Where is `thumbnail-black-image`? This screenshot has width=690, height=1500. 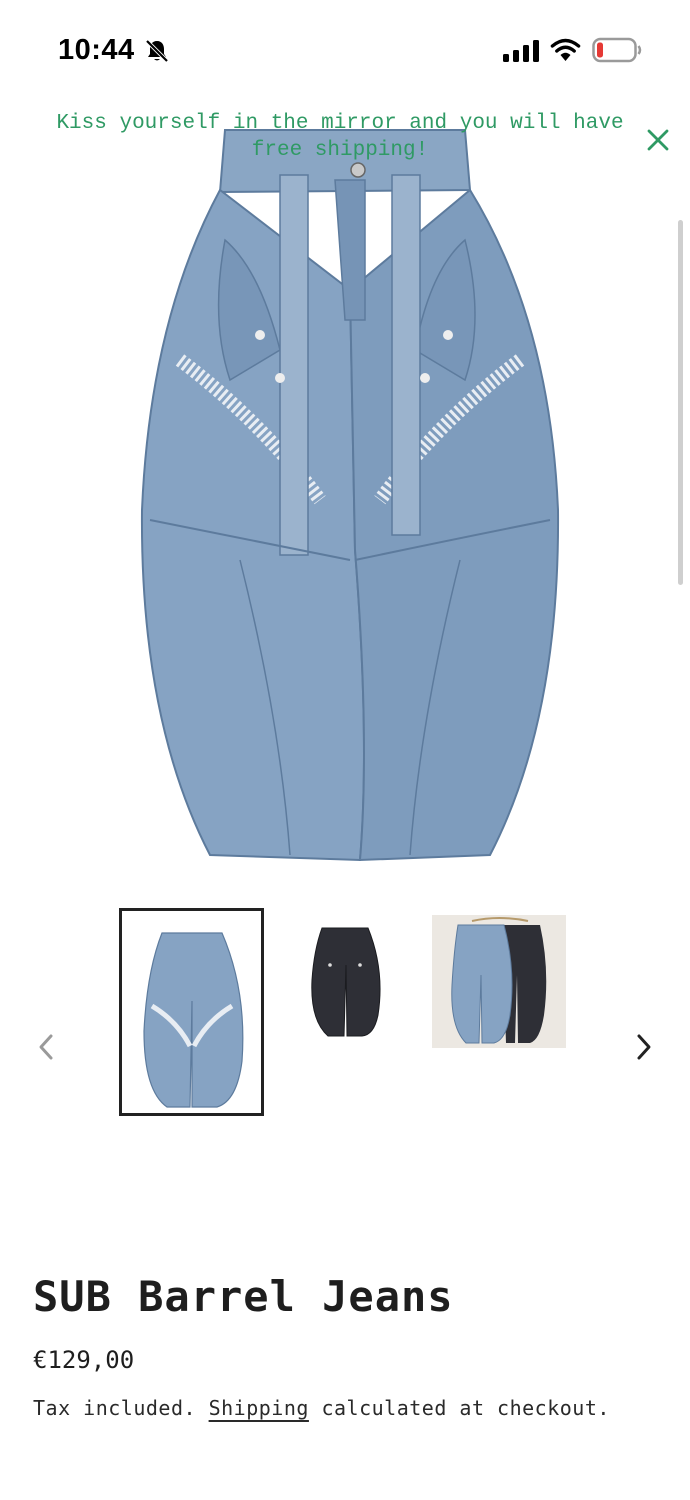 thumbnail-black-image is located at coordinates (346, 982).